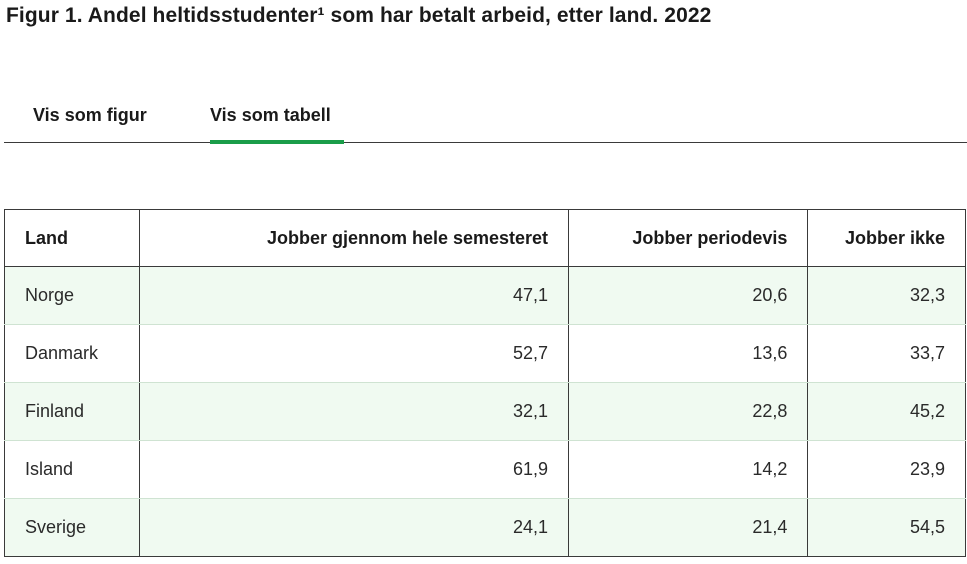 Image resolution: width=967 pixels, height=564 pixels. I want to click on cell-periodically: 20,6, so click(688, 295).